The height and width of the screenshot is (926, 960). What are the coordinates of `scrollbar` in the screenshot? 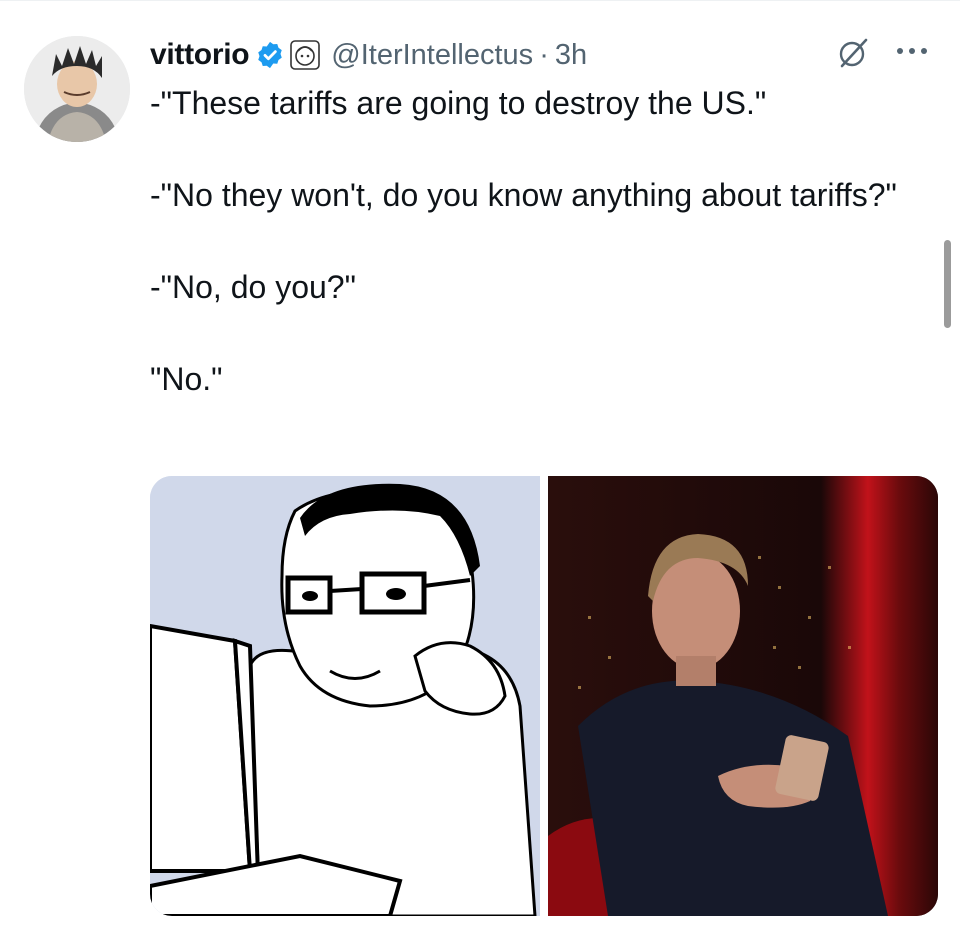 It's located at (947, 284).